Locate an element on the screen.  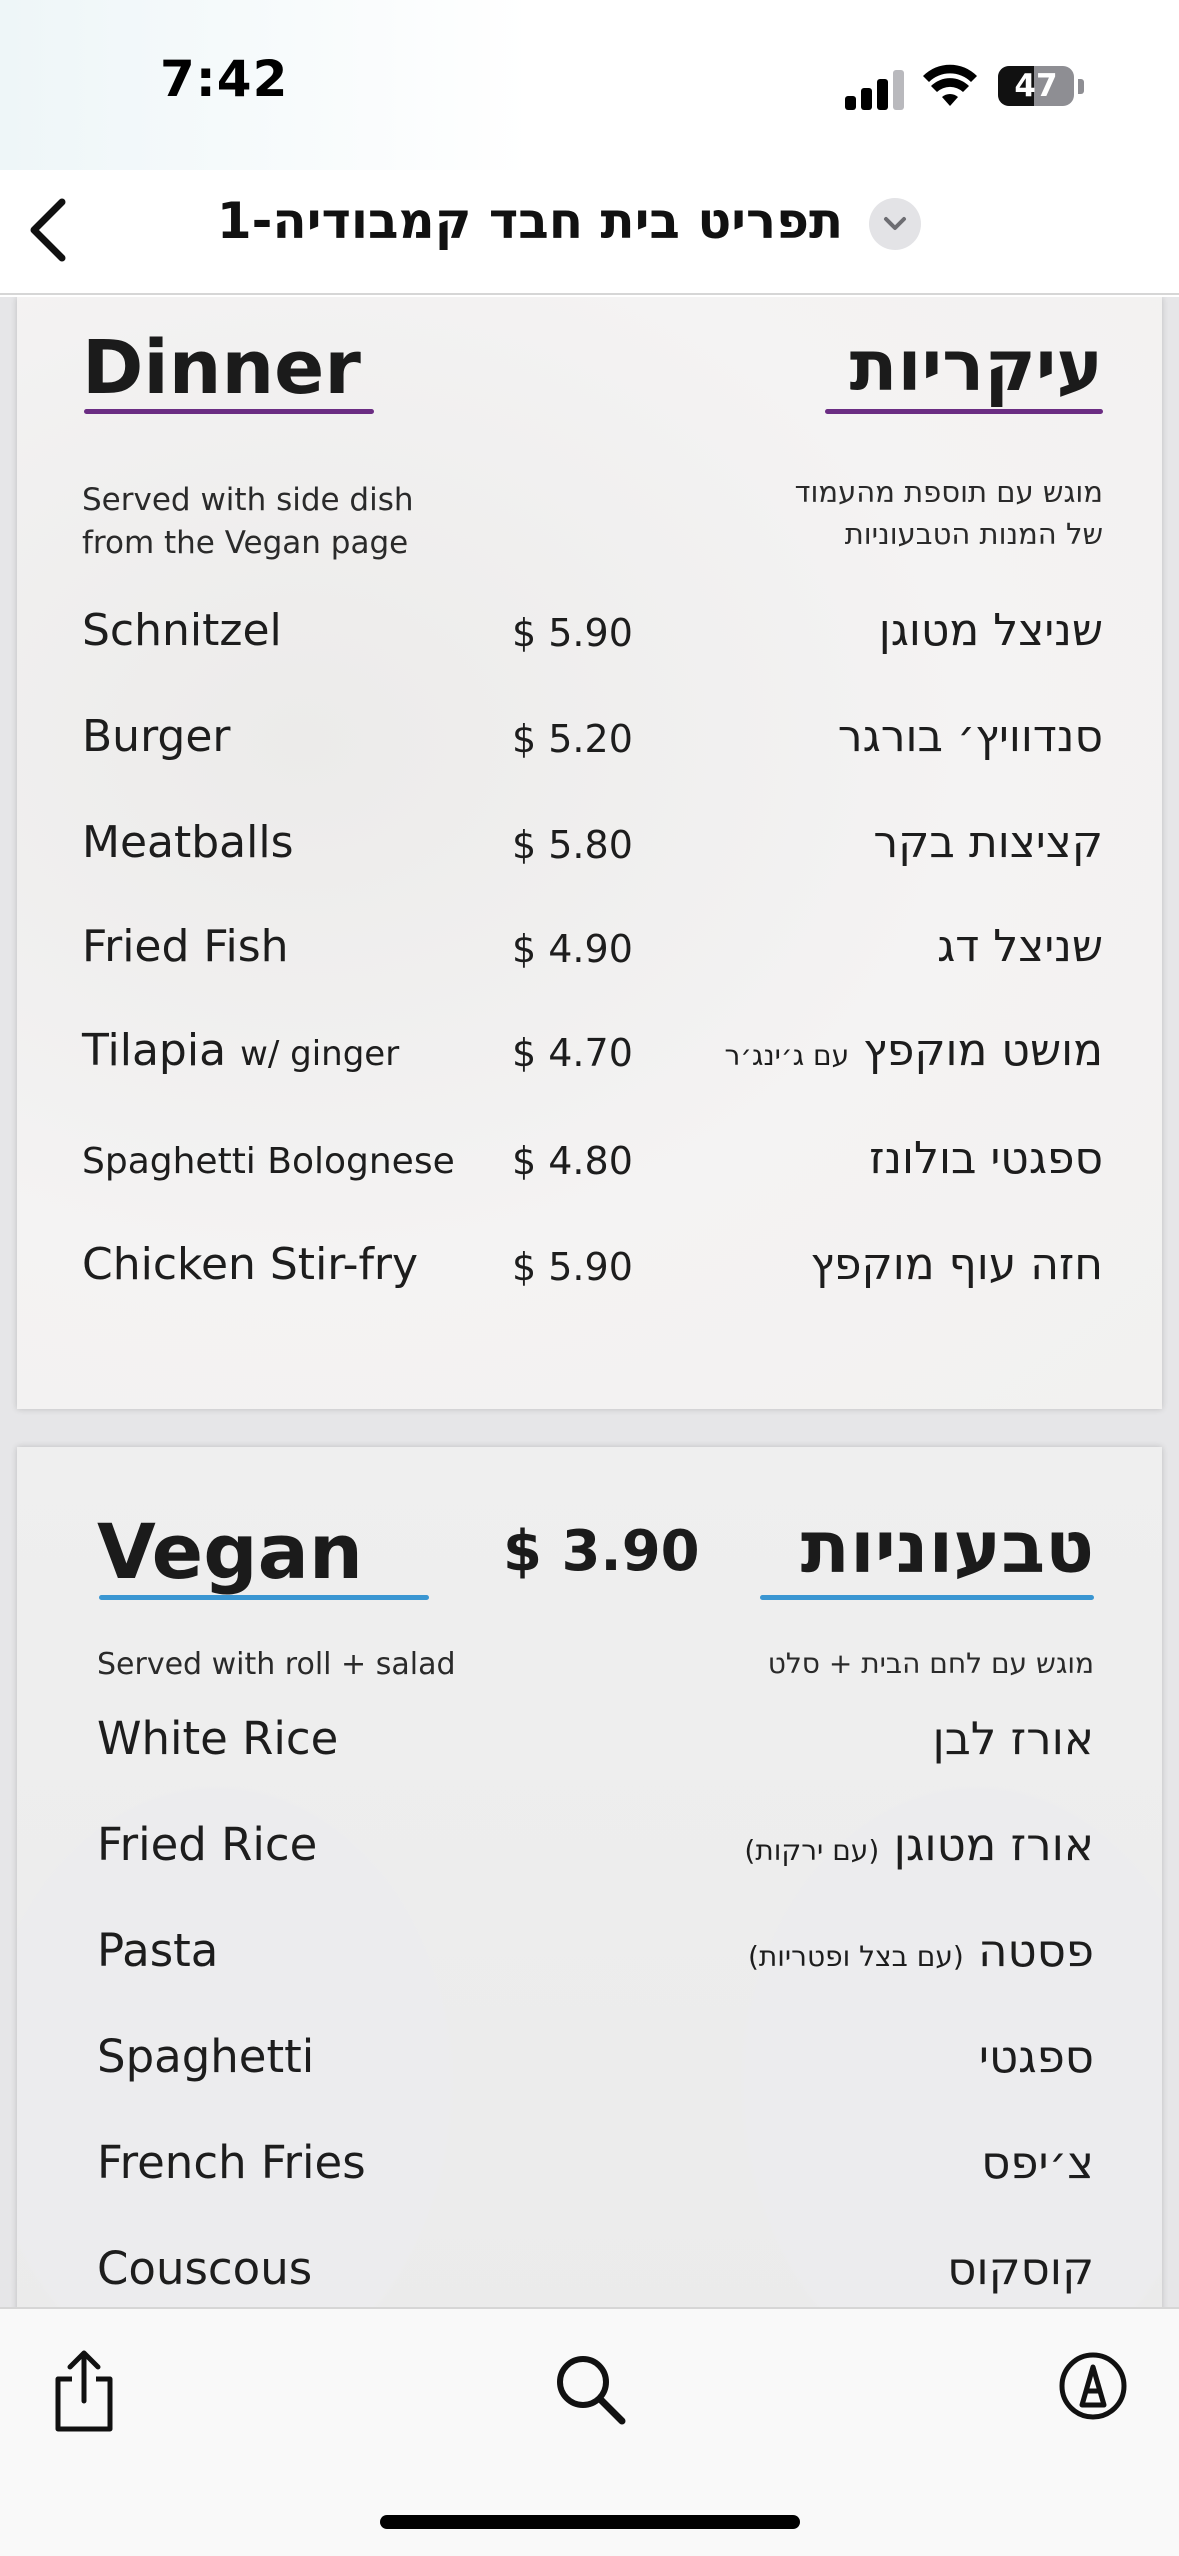
document-title: תפריט בית חבד קמבודיה-1 is located at coordinates (530, 227).